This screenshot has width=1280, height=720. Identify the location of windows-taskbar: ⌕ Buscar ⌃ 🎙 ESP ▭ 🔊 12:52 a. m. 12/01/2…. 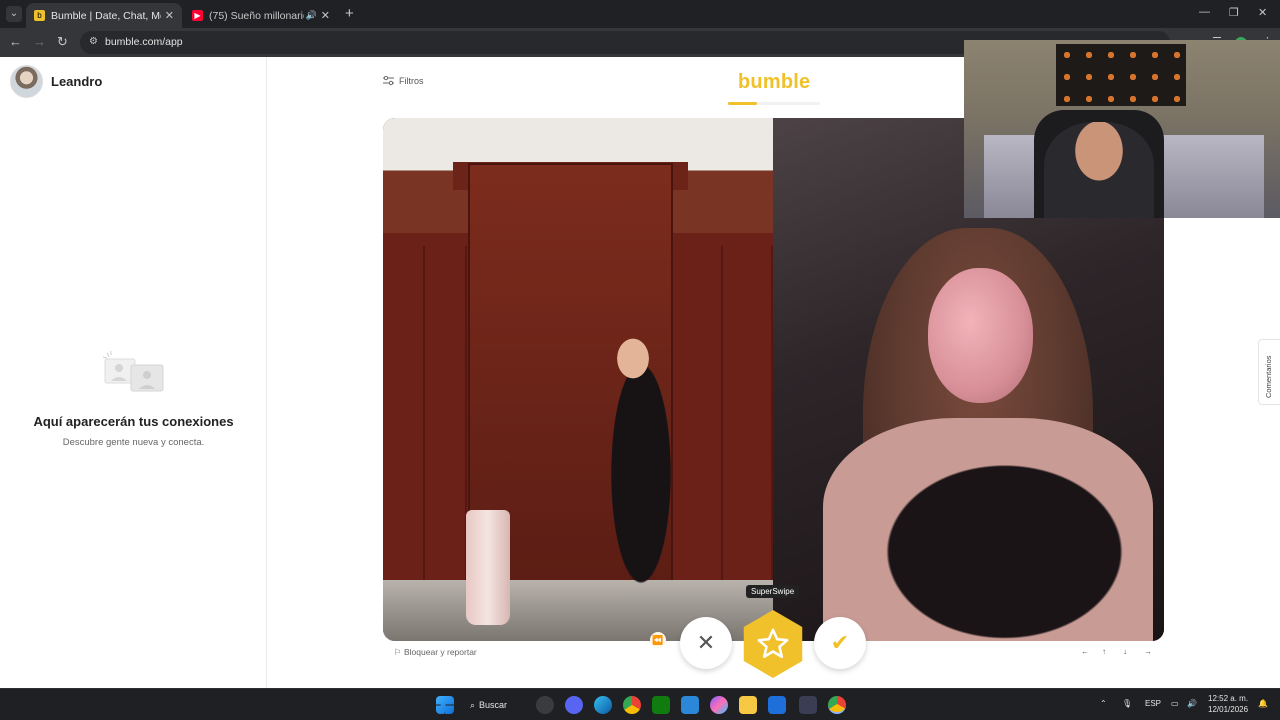
(640, 704).